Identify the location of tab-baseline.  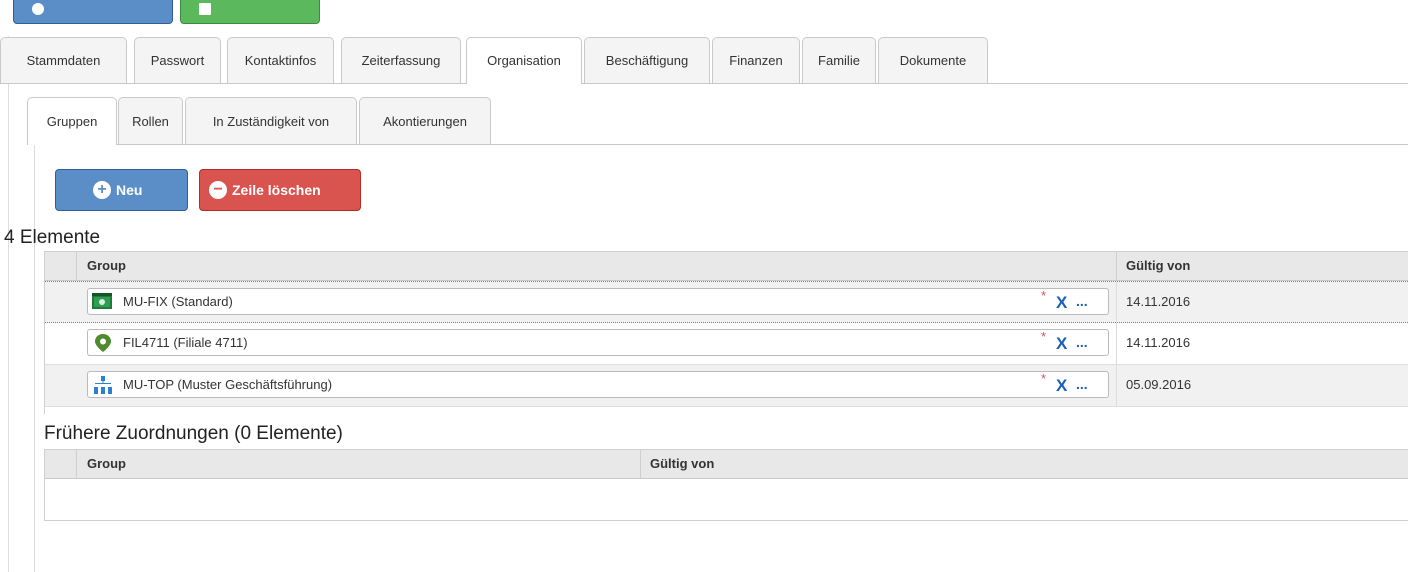
(704, 83).